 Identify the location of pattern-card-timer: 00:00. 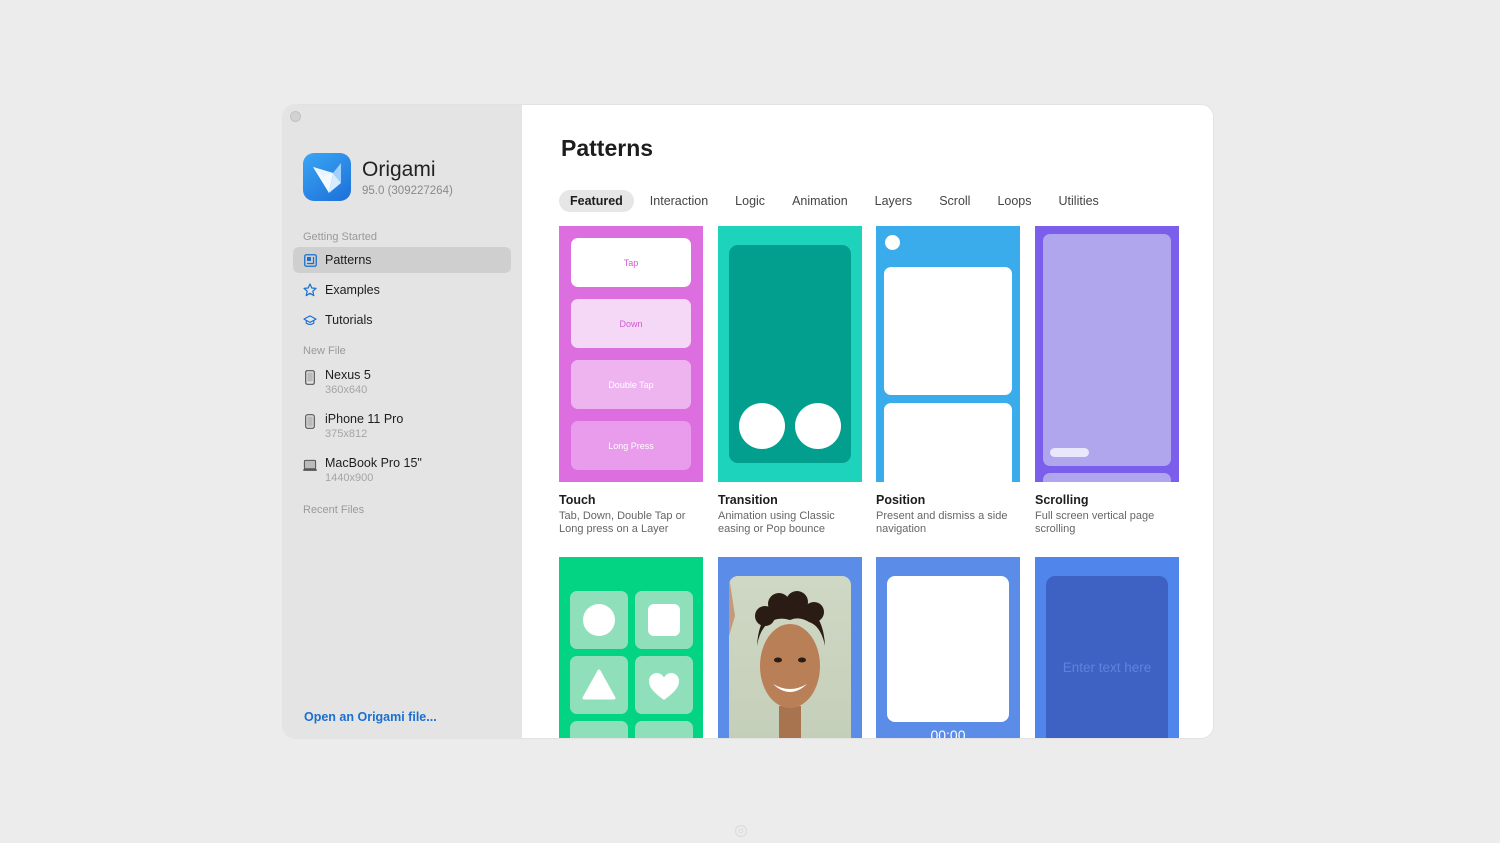
(948, 647).